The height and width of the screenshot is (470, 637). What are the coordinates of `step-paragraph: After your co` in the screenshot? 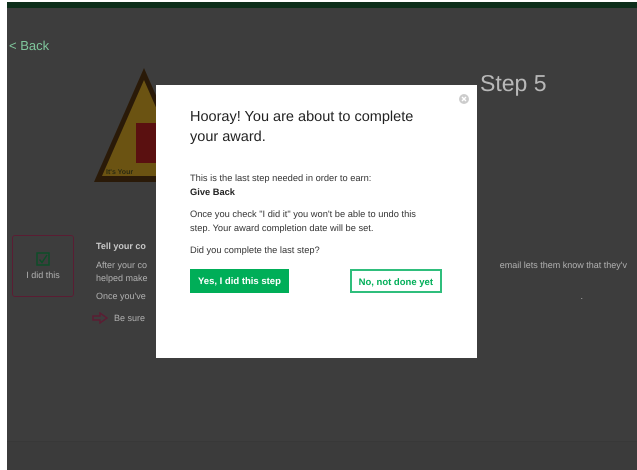 It's located at (122, 266).